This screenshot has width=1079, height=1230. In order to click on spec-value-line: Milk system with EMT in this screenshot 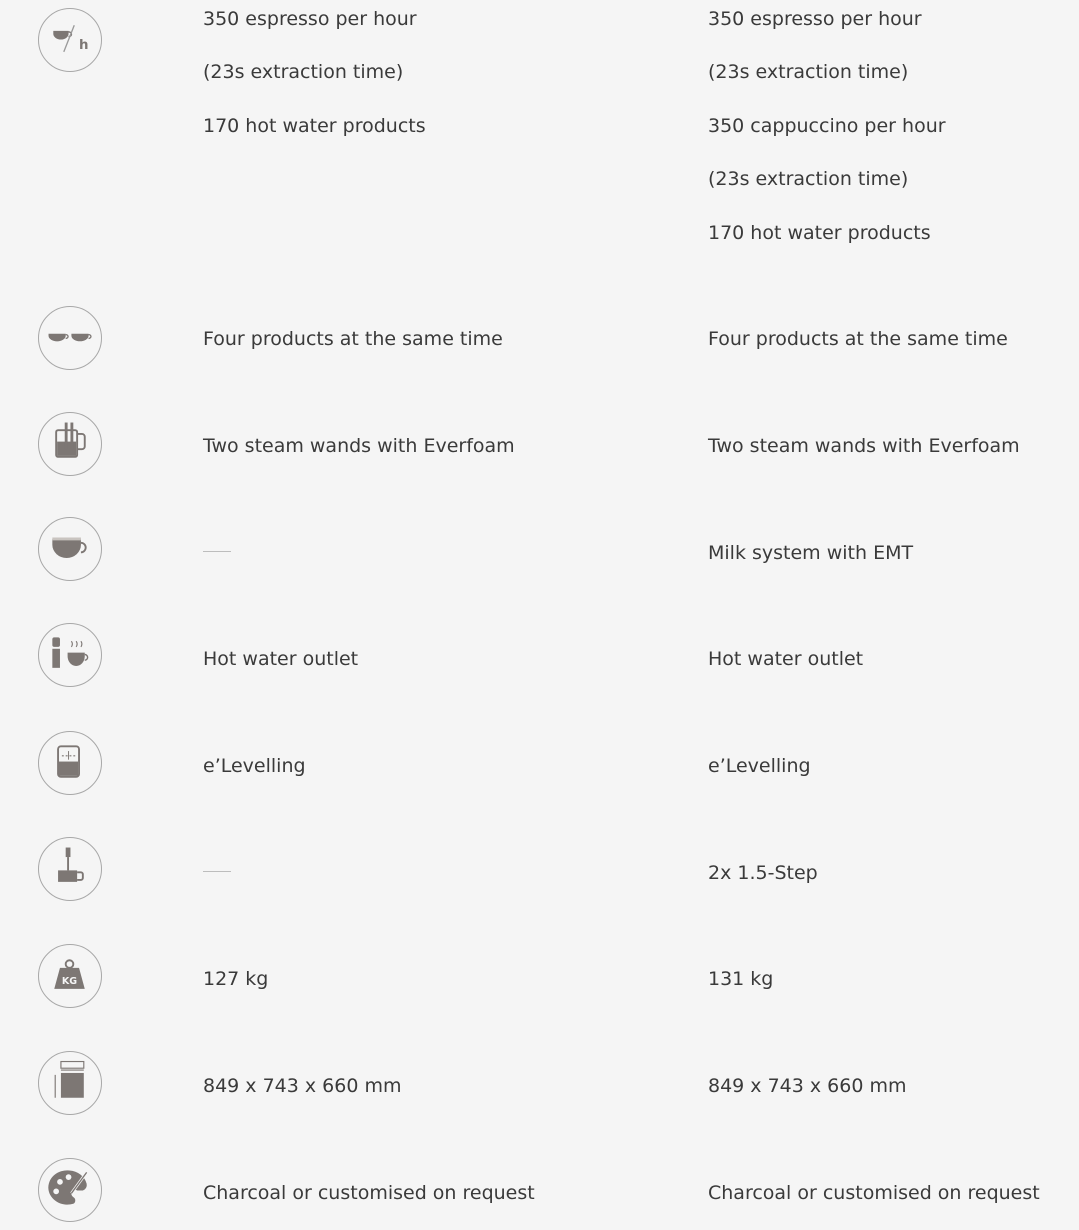, I will do `click(811, 553)`.